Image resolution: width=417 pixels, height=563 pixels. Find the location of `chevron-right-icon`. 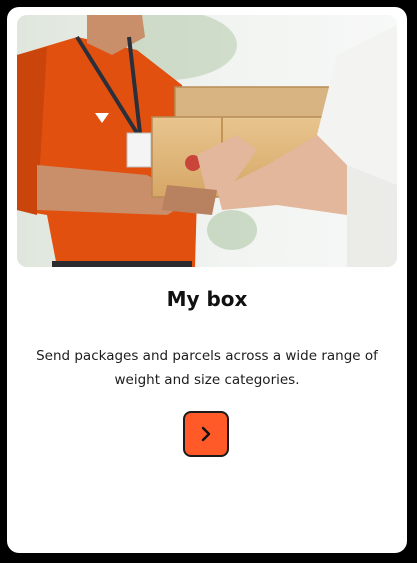

chevron-right-icon is located at coordinates (206, 434).